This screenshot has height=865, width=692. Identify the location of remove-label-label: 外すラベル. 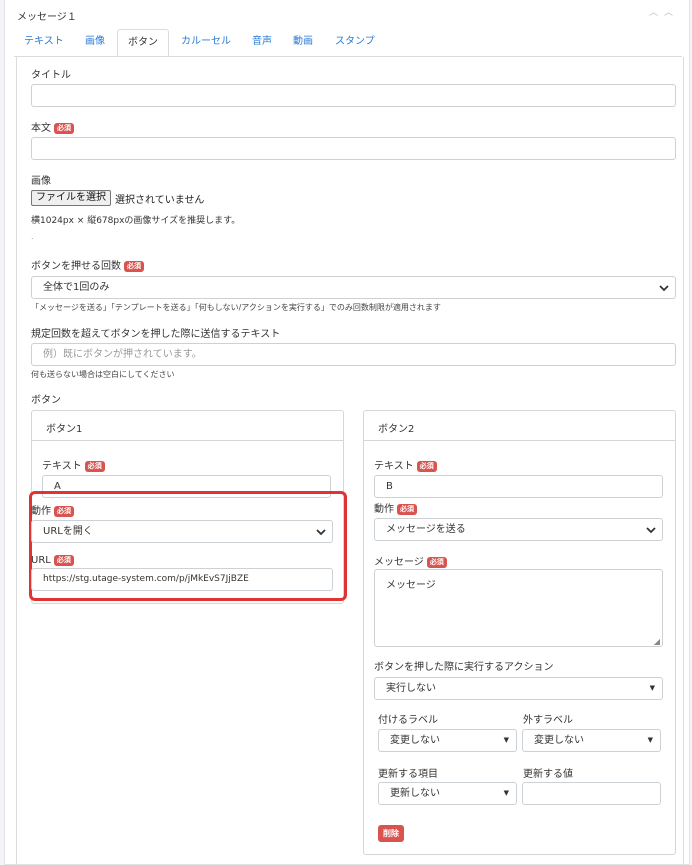
(548, 720).